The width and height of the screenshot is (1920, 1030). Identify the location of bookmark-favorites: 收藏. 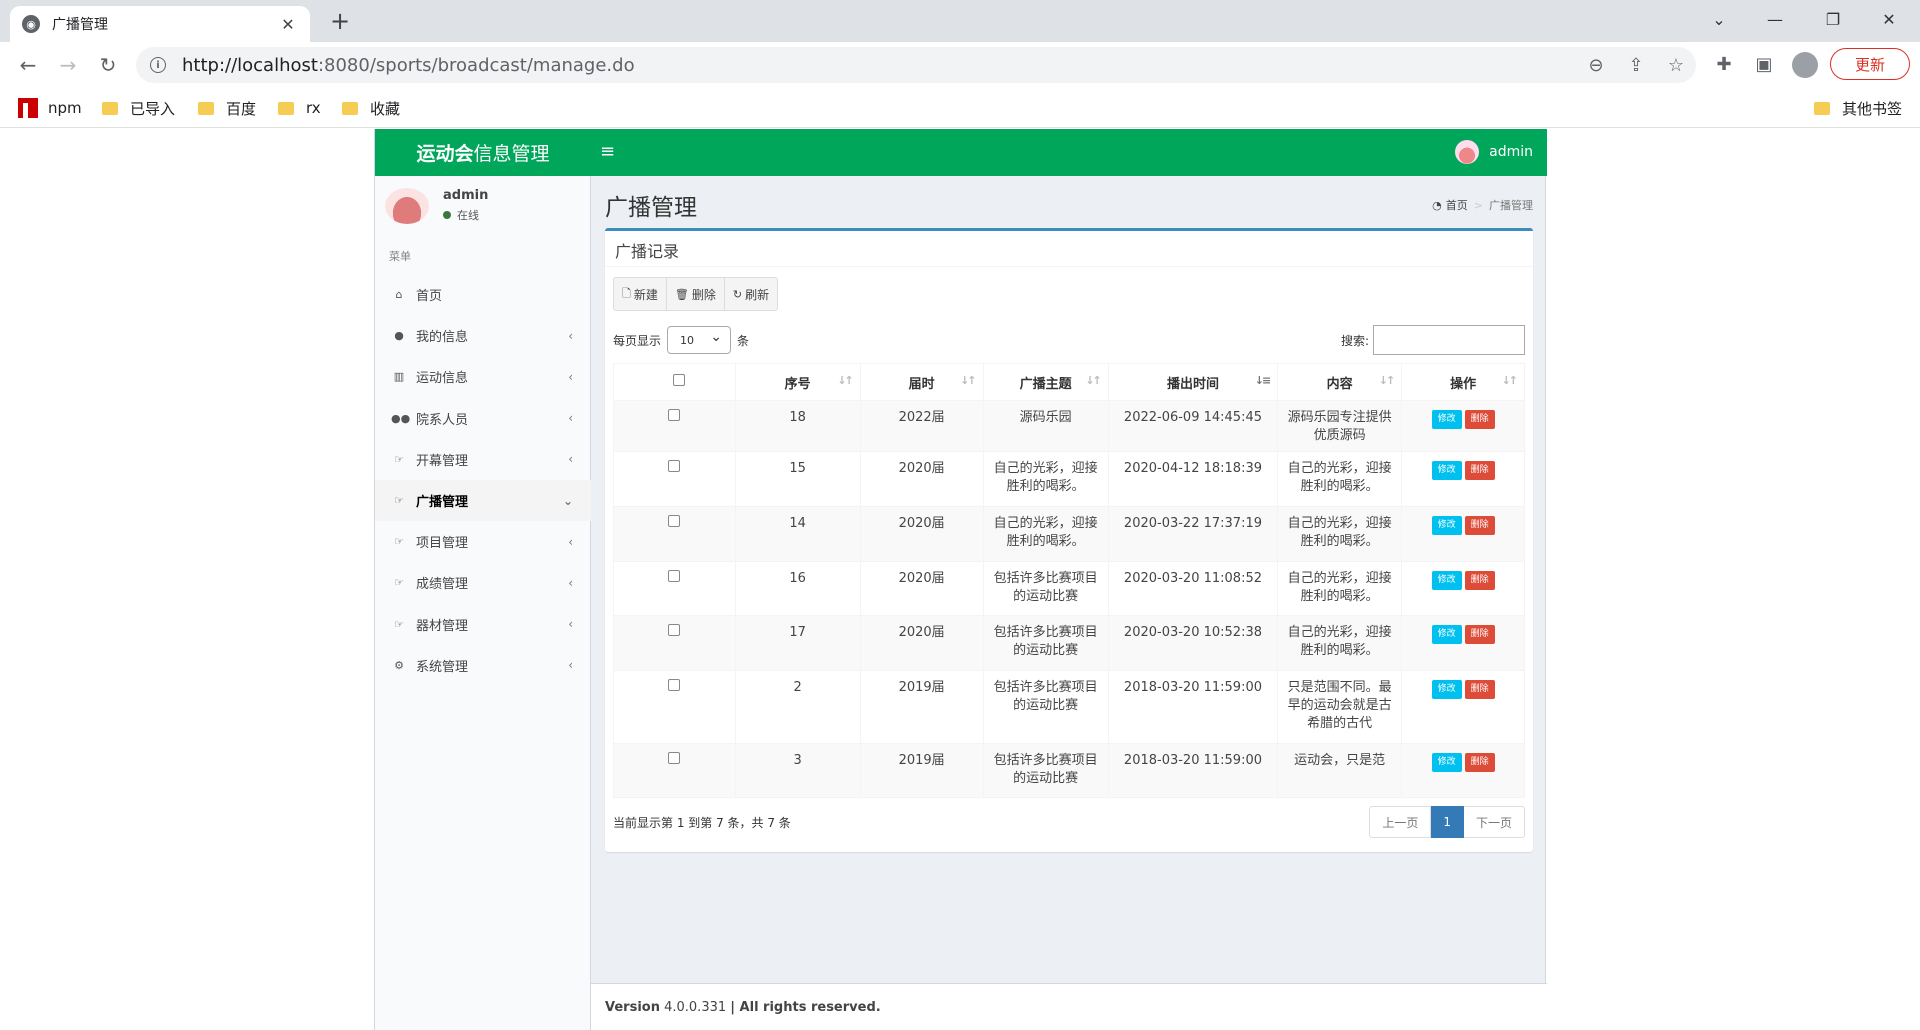
(371, 108).